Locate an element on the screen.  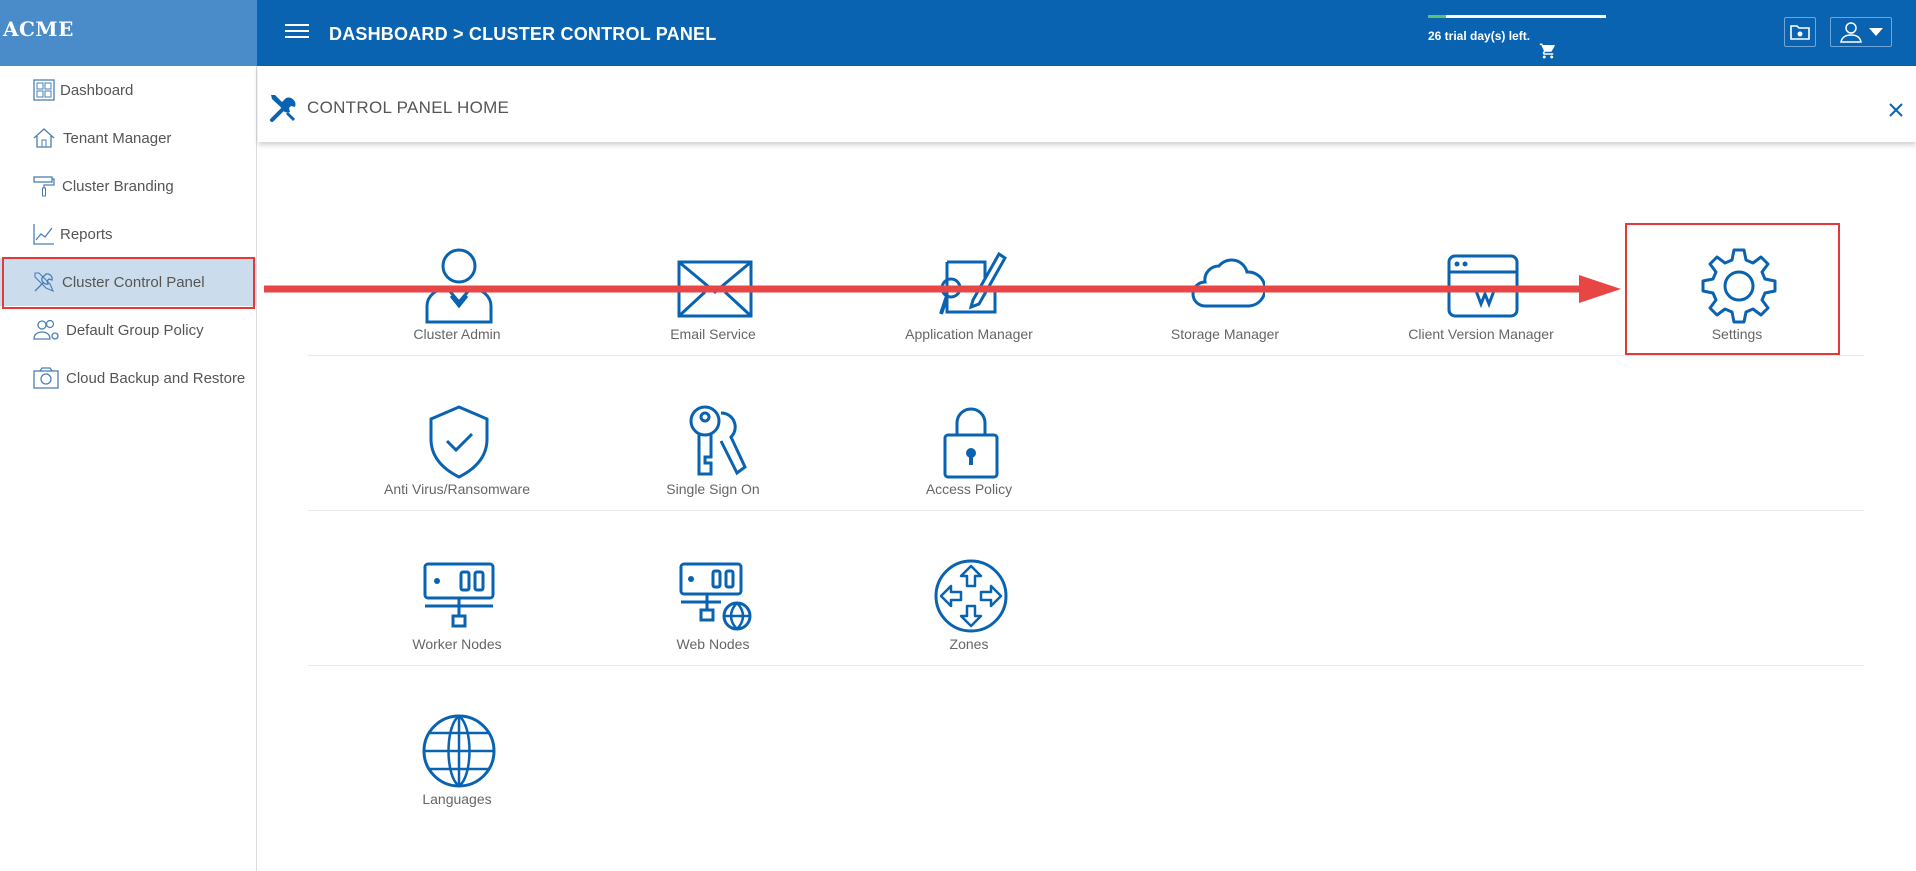
tile-web-nodes: Web Nodes is located at coordinates (713, 610).